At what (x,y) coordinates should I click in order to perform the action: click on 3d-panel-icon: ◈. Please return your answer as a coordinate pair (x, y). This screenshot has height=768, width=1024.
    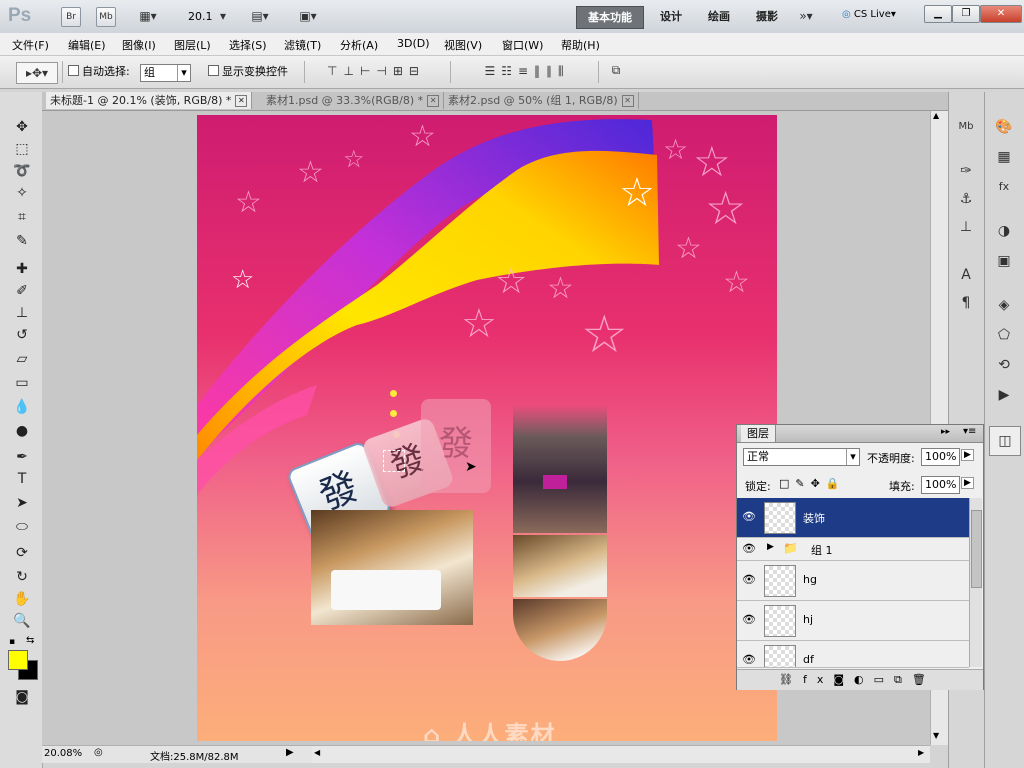
    Looking at the image, I should click on (1004, 305).